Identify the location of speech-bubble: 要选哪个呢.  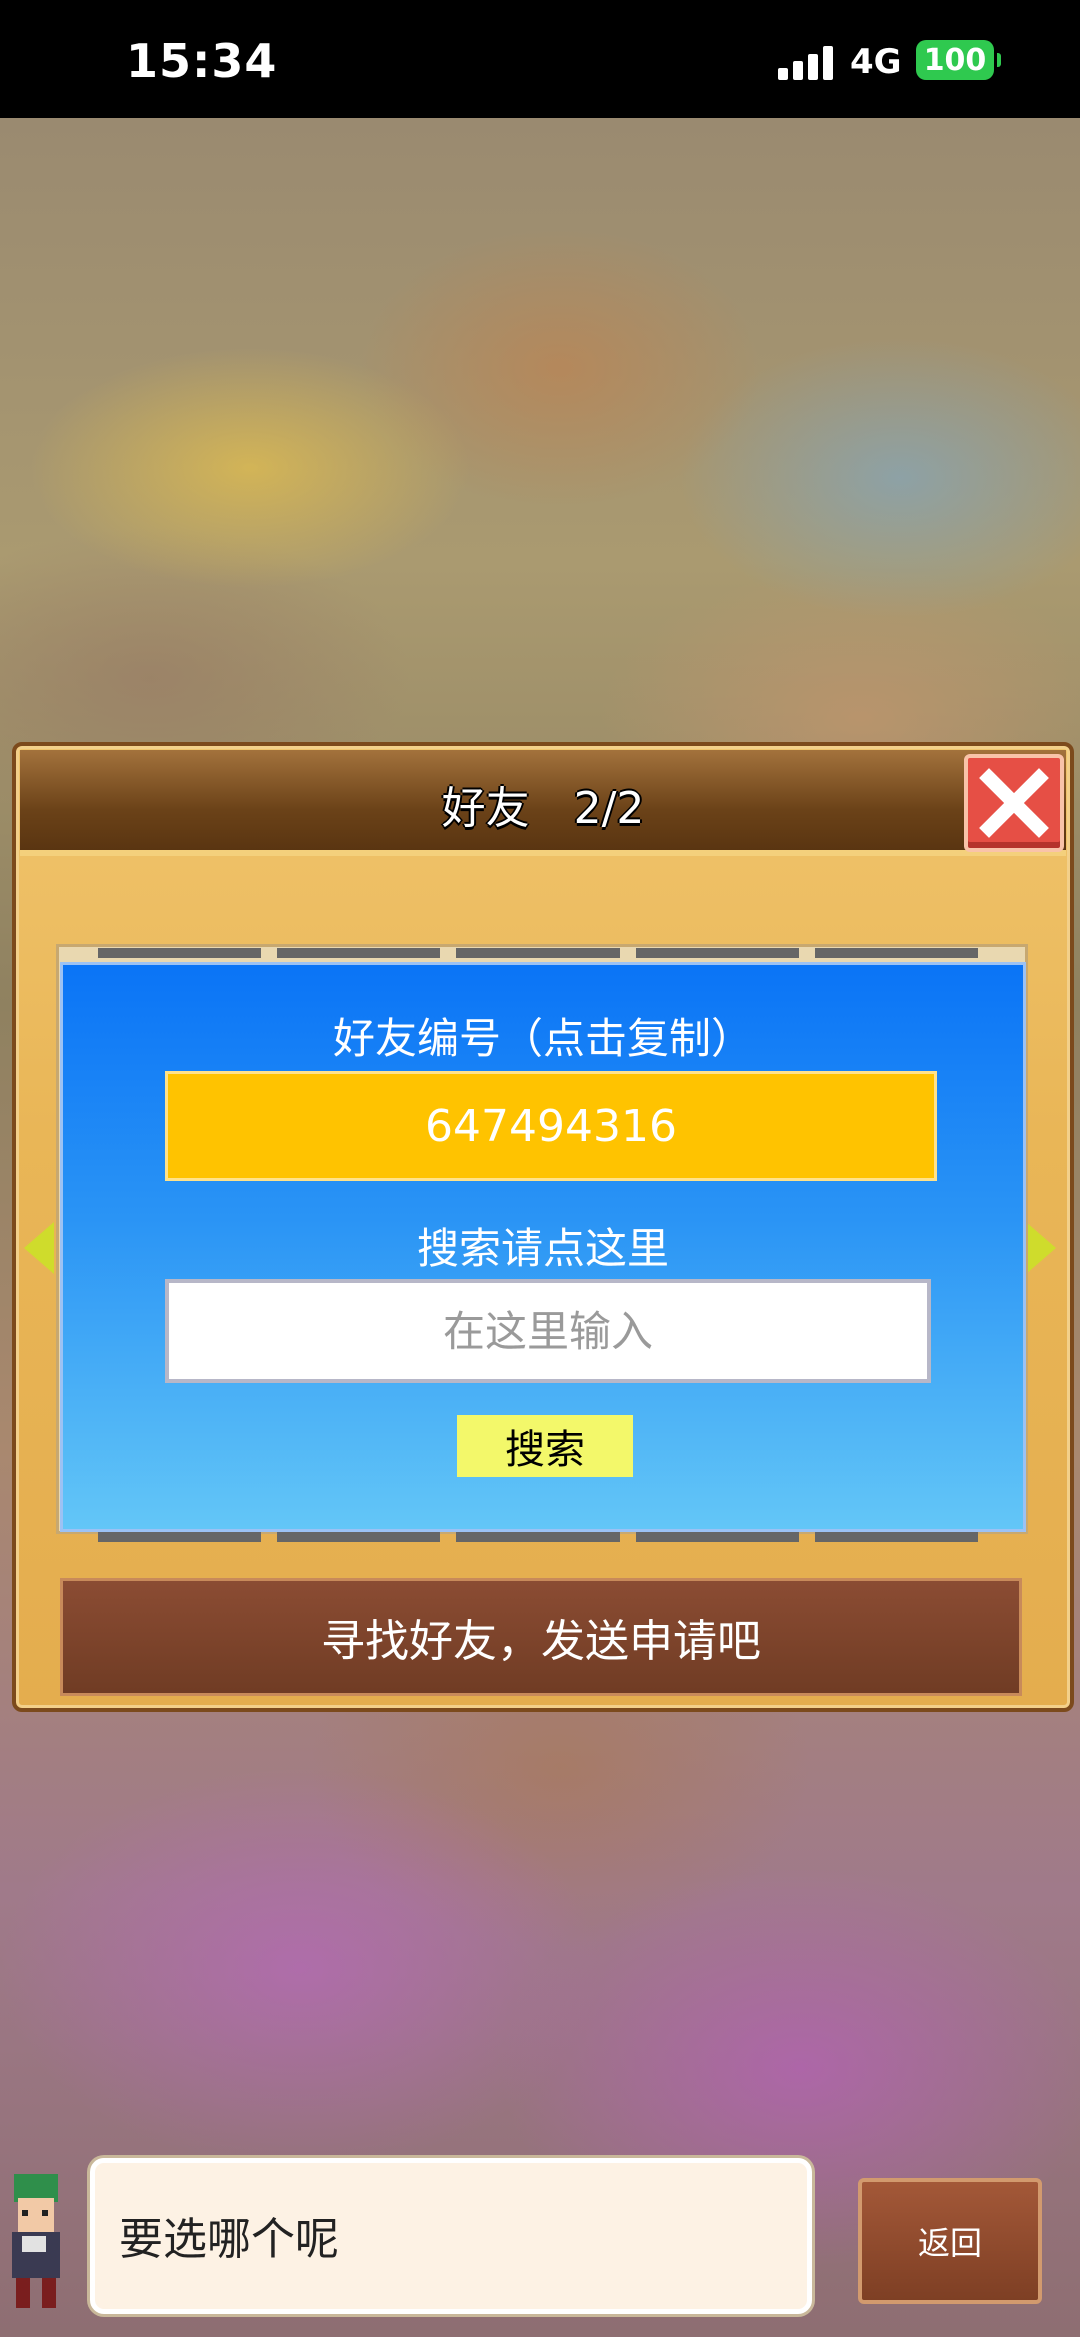
(451, 2236).